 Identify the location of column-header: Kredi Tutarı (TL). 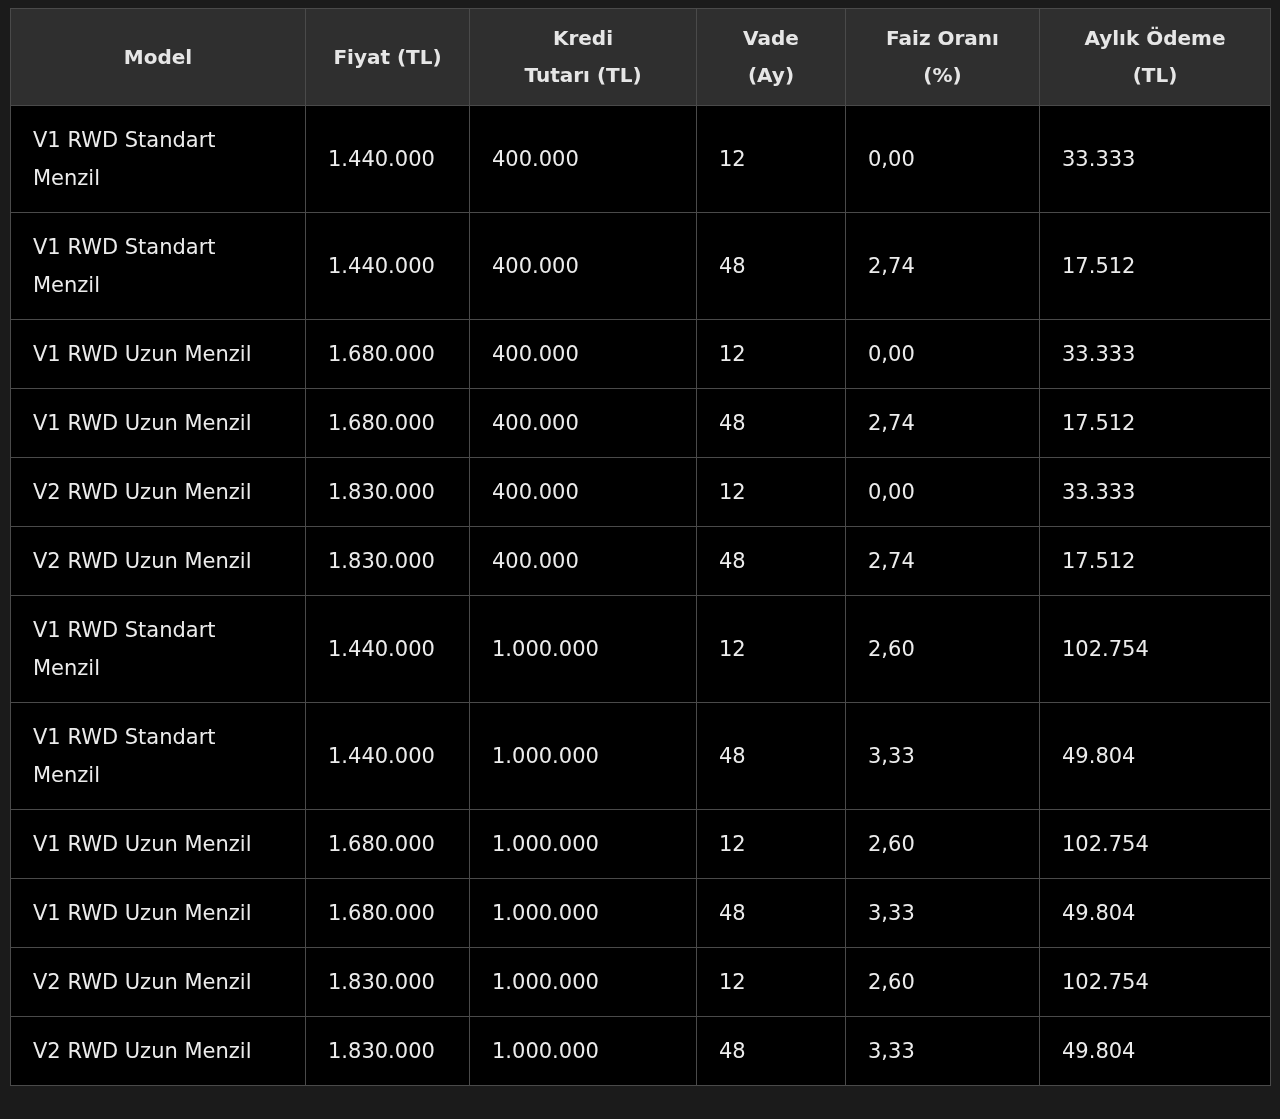
(583, 57).